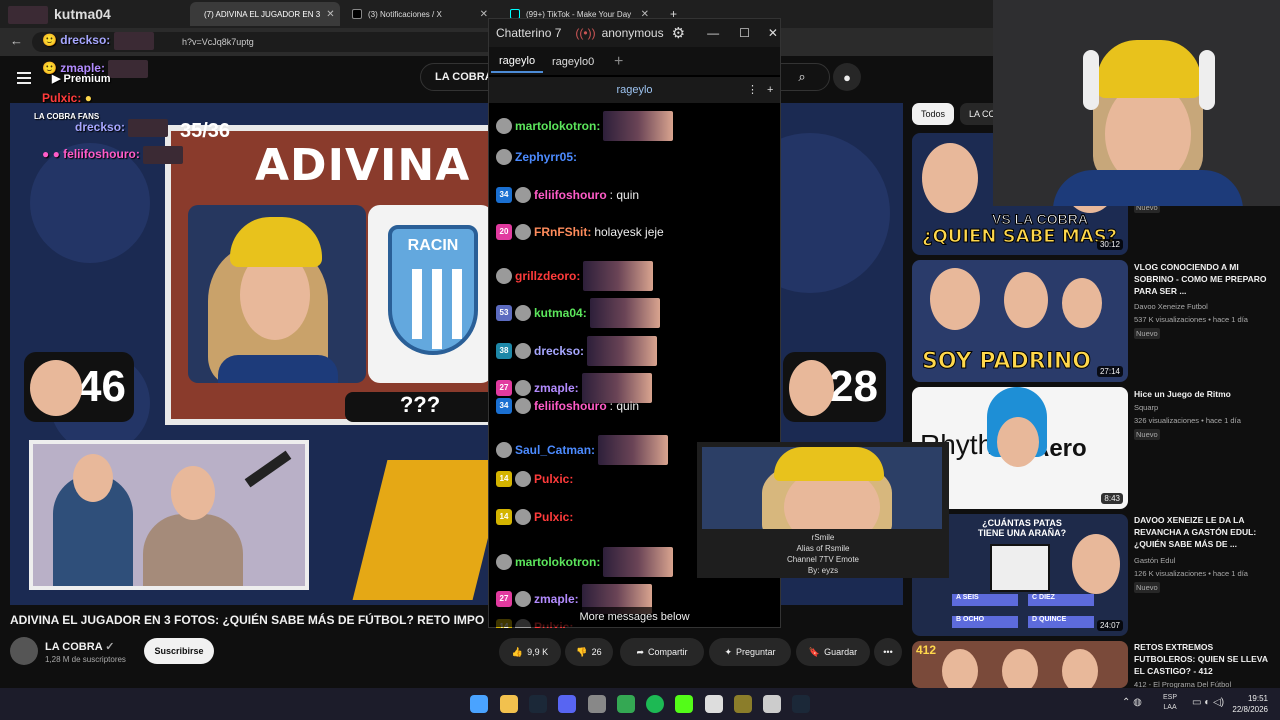  I want to click on gear-icon: ⚙, so click(678, 33).